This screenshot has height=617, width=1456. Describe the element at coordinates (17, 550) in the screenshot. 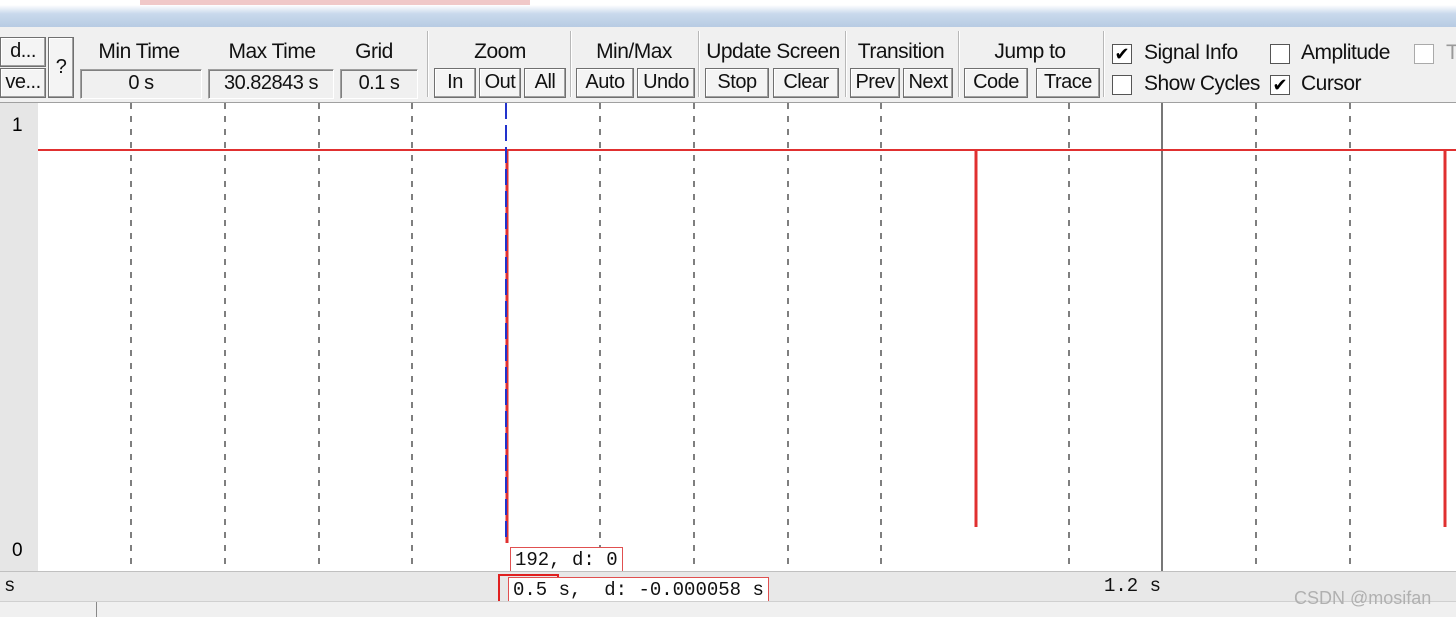

I see `y-min-label: 0` at that location.